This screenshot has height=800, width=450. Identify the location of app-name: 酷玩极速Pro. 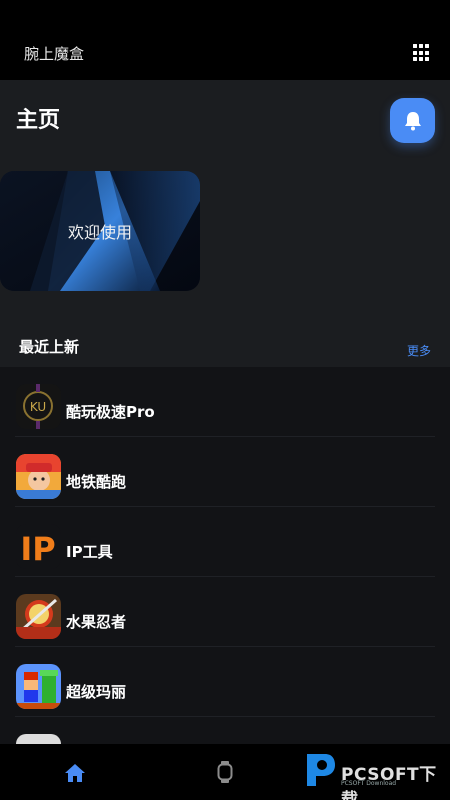
(110, 412).